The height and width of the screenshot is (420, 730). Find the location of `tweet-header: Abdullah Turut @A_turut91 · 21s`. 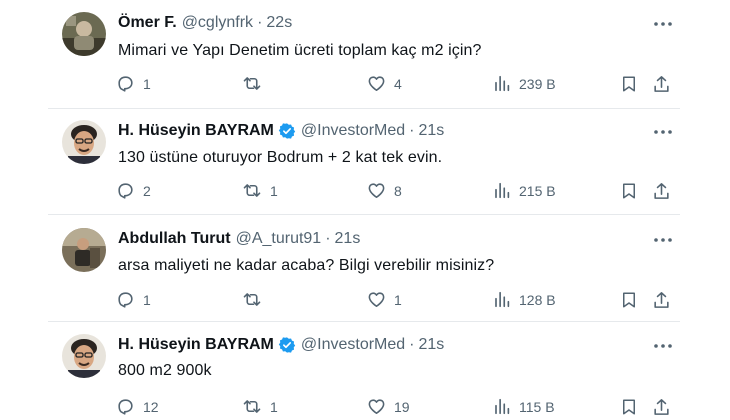

tweet-header: Abdullah Turut @A_turut91 · 21s is located at coordinates (239, 239).